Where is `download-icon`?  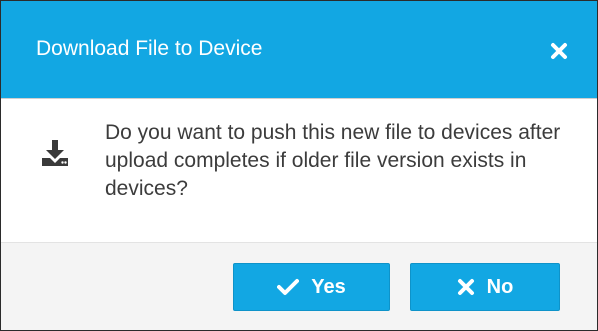 download-icon is located at coordinates (55, 153).